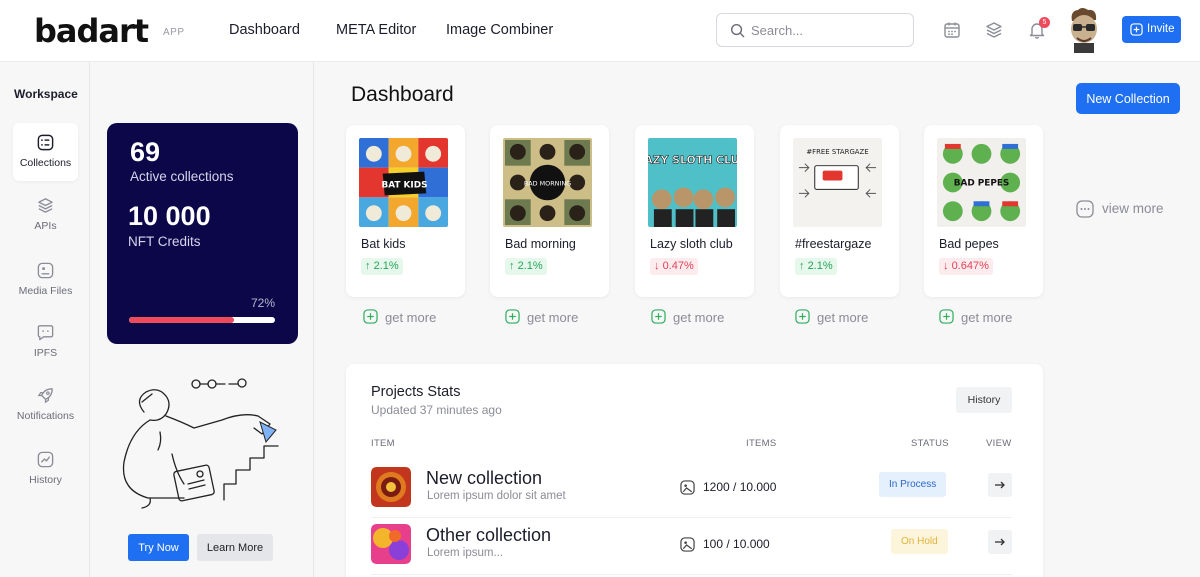 The image size is (1200, 577). I want to click on collection-thumbnail: BAT KIDS, so click(403, 182).